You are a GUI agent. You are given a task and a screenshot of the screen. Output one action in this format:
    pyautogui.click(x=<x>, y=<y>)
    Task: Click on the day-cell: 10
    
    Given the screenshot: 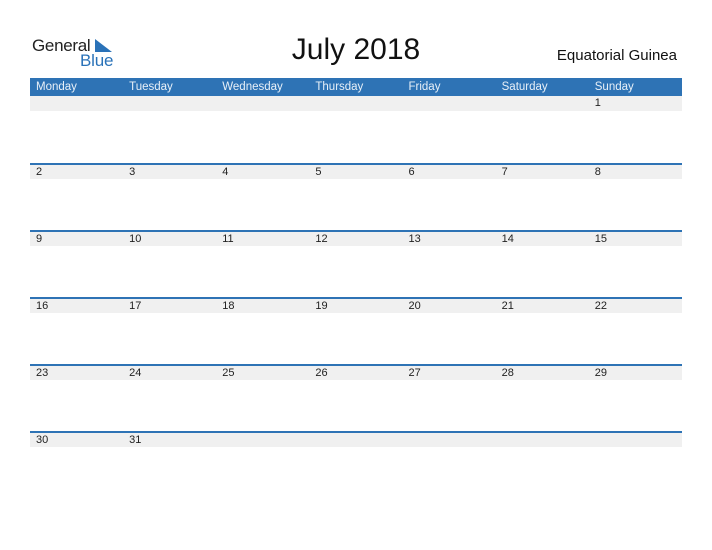 What is the action you would take?
    pyautogui.click(x=135, y=239)
    